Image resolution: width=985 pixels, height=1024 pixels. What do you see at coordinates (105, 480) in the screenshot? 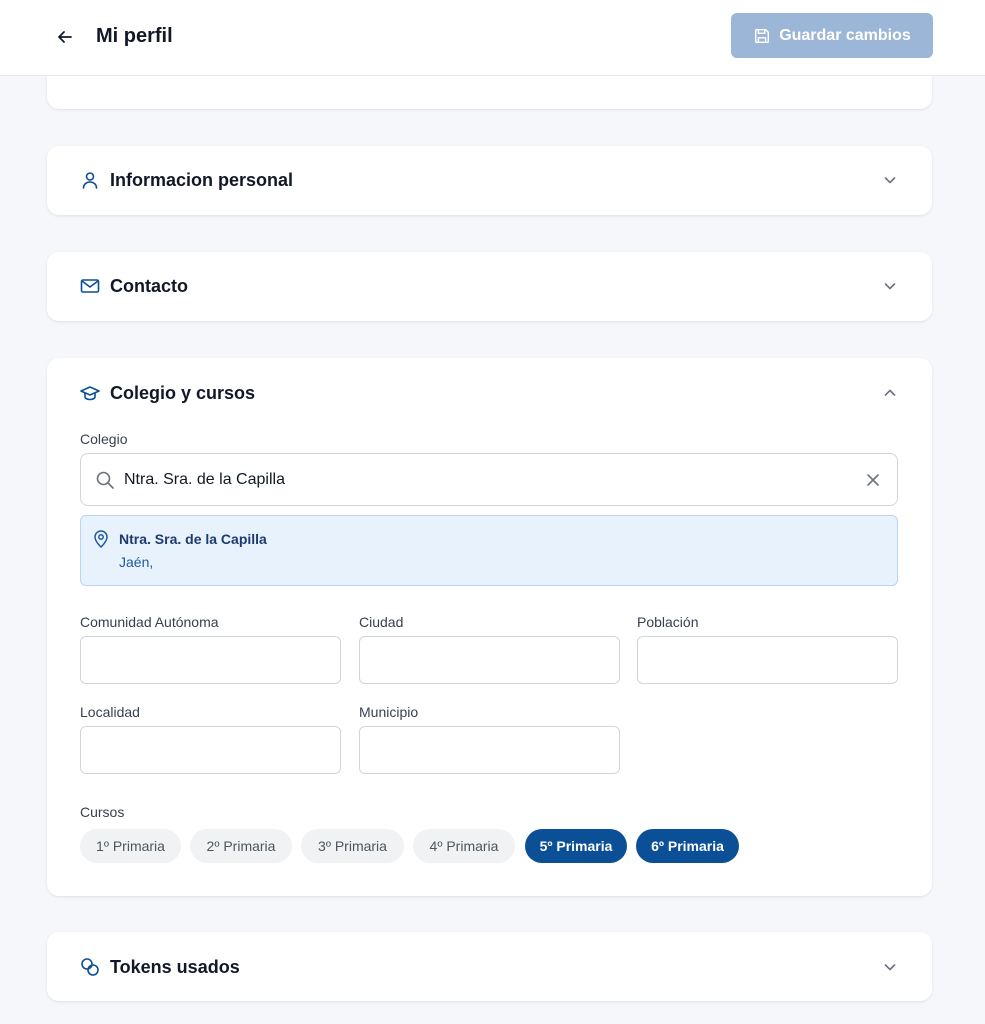
I see `search-icon` at bounding box center [105, 480].